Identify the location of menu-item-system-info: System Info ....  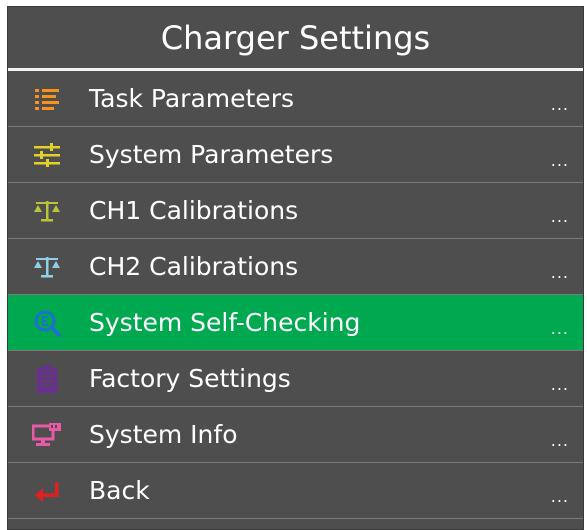
(295, 435).